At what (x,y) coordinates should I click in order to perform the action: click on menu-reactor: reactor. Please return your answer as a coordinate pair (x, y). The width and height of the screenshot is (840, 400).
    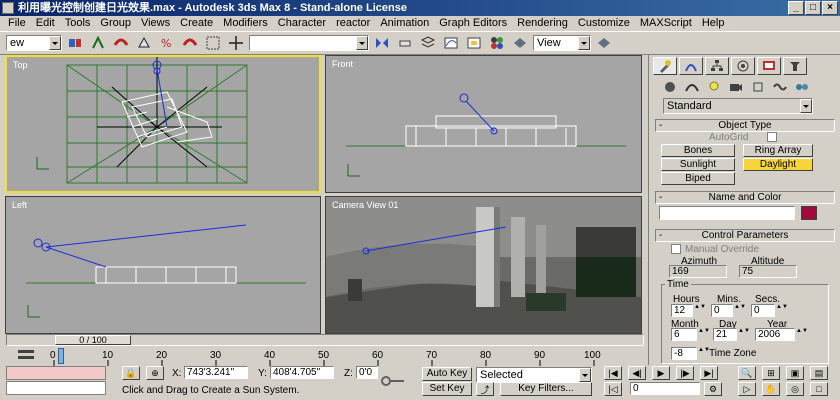
    Looking at the image, I should click on (354, 23).